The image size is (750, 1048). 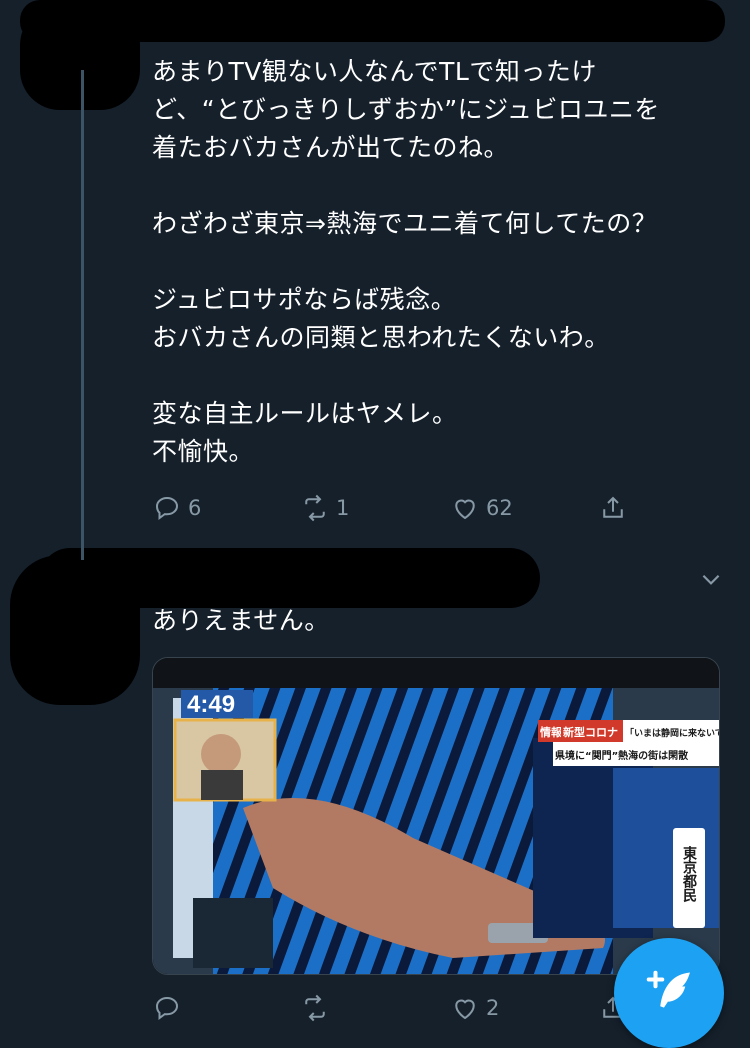 I want to click on tv-caption-quote: 「いまは静岡に来ないで」, so click(x=672, y=733).